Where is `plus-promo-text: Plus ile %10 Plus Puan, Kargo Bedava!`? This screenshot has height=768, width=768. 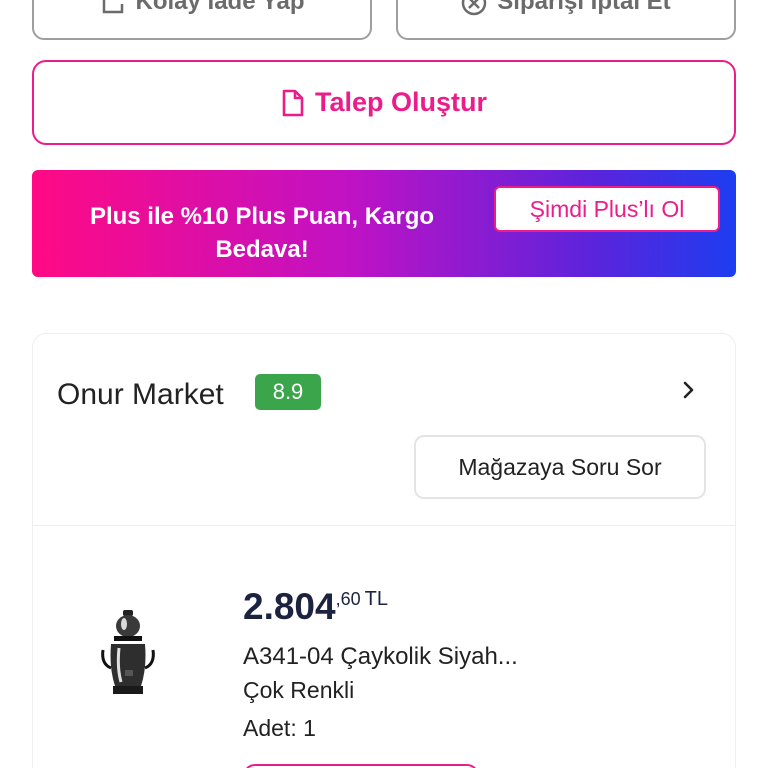 plus-promo-text: Plus ile %10 Plus Puan, Kargo Bedava! is located at coordinates (262, 233).